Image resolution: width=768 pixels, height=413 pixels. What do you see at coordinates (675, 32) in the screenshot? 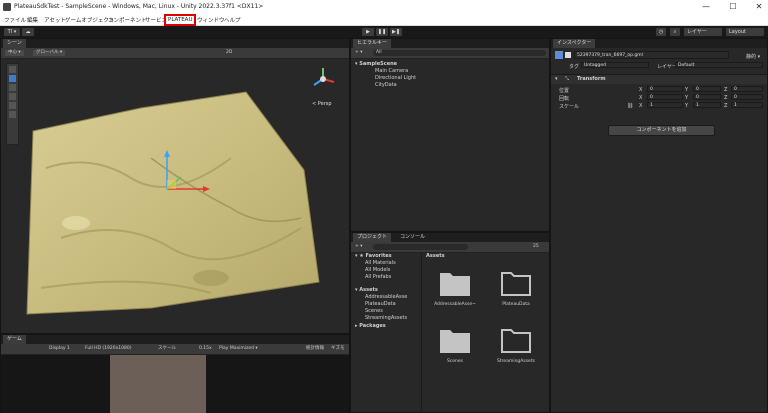
I see `search-icon: ⌕` at bounding box center [675, 32].